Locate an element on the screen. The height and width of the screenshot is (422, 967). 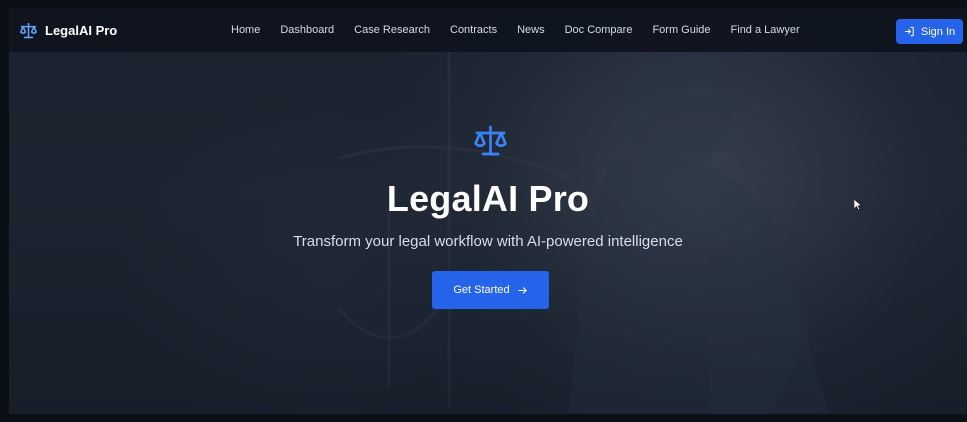
hero-title: LegalAI Pro is located at coordinates (488, 198).